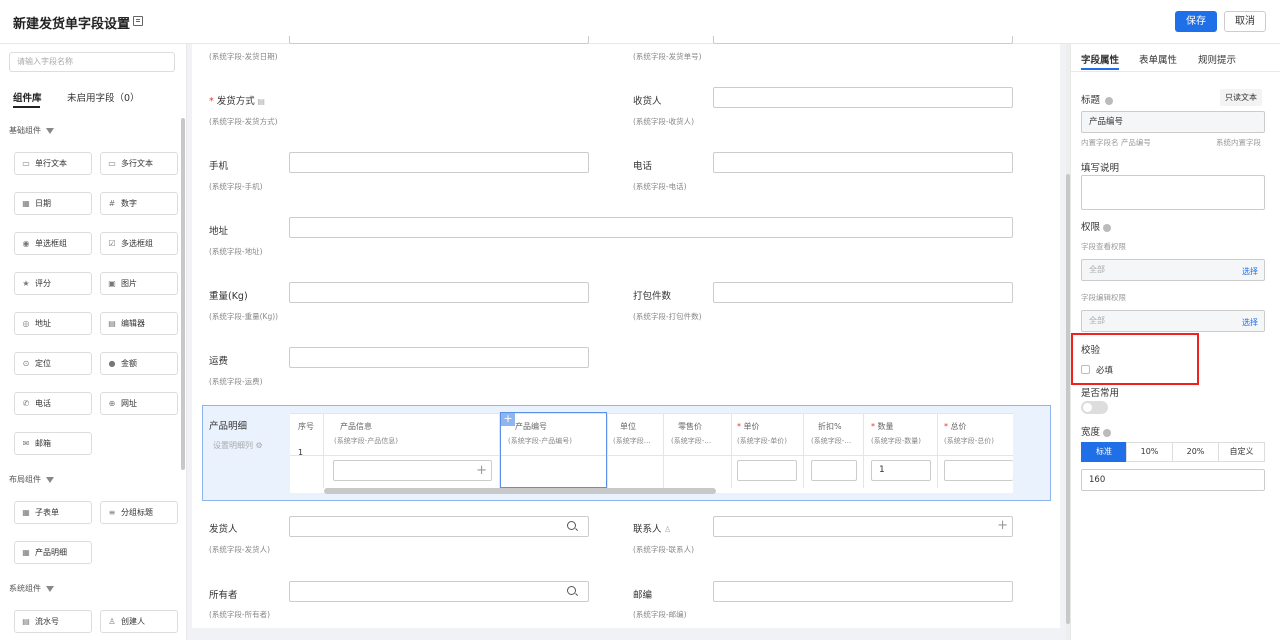 The image size is (1280, 640). What do you see at coordinates (667, 56) in the screenshot?
I see `ship-no-sub: (系统字段-发货单号)` at bounding box center [667, 56].